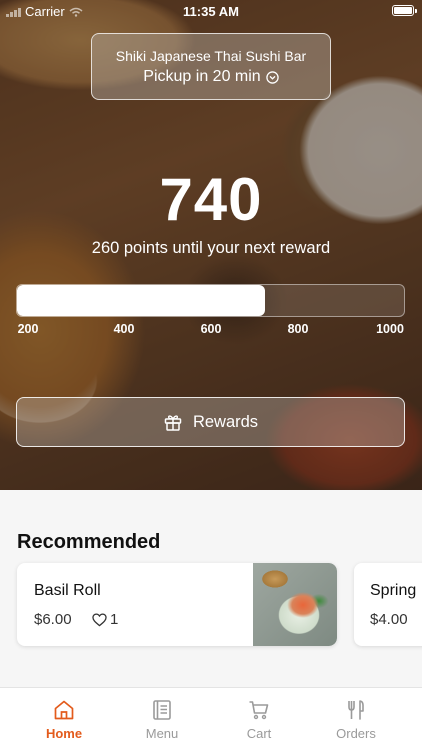 This screenshot has width=422, height=750. What do you see at coordinates (64, 710) in the screenshot?
I see `home-icon` at bounding box center [64, 710].